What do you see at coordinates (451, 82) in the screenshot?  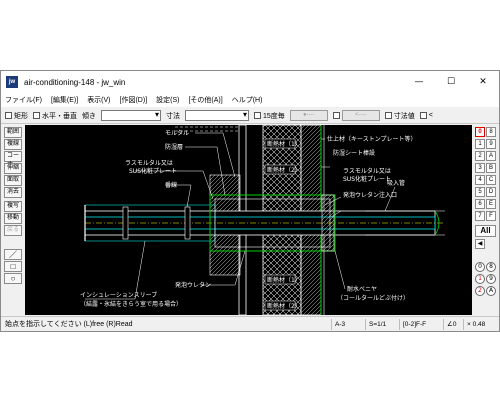 I see `maximize-button: ☐` at bounding box center [451, 82].